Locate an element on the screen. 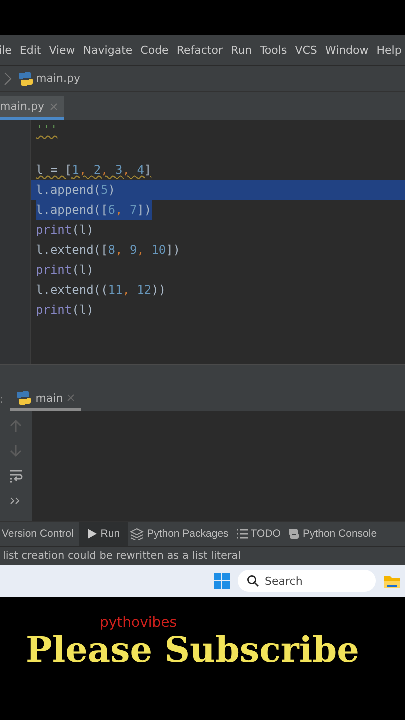 This screenshot has width=405, height=720. channel-name: pythovibes is located at coordinates (138, 623).